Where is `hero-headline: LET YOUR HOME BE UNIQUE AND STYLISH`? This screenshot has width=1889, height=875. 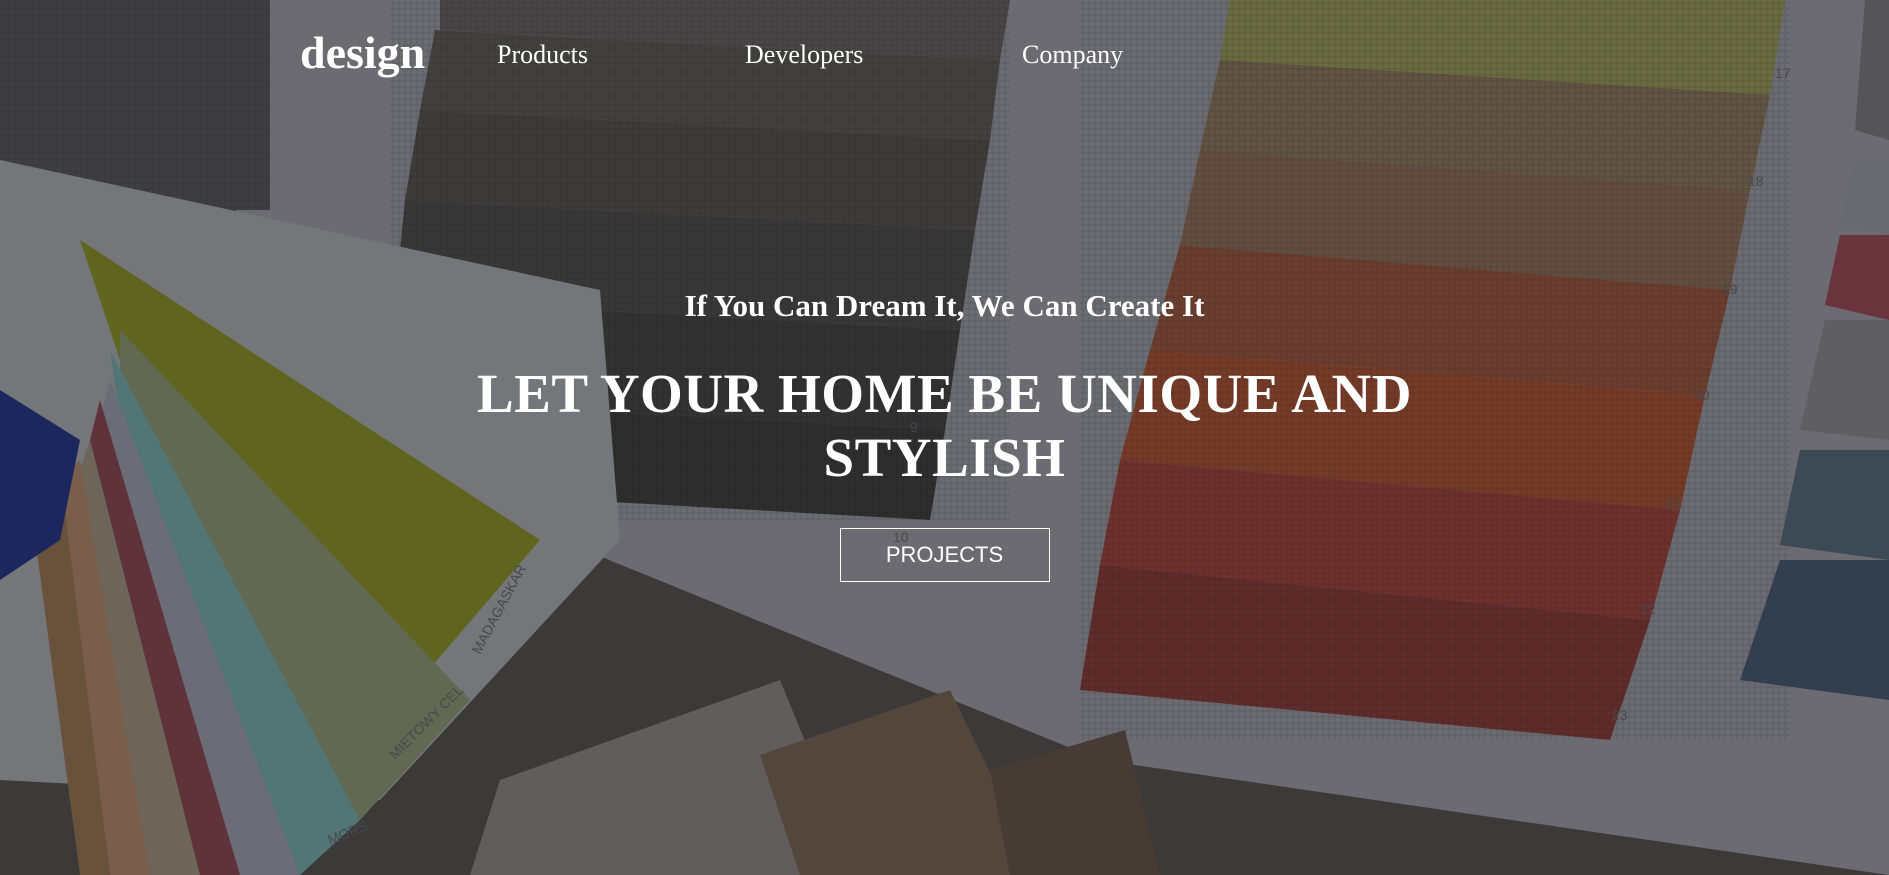
hero-headline: LET YOUR HOME BE UNIQUE AND STYLISH is located at coordinates (944, 425).